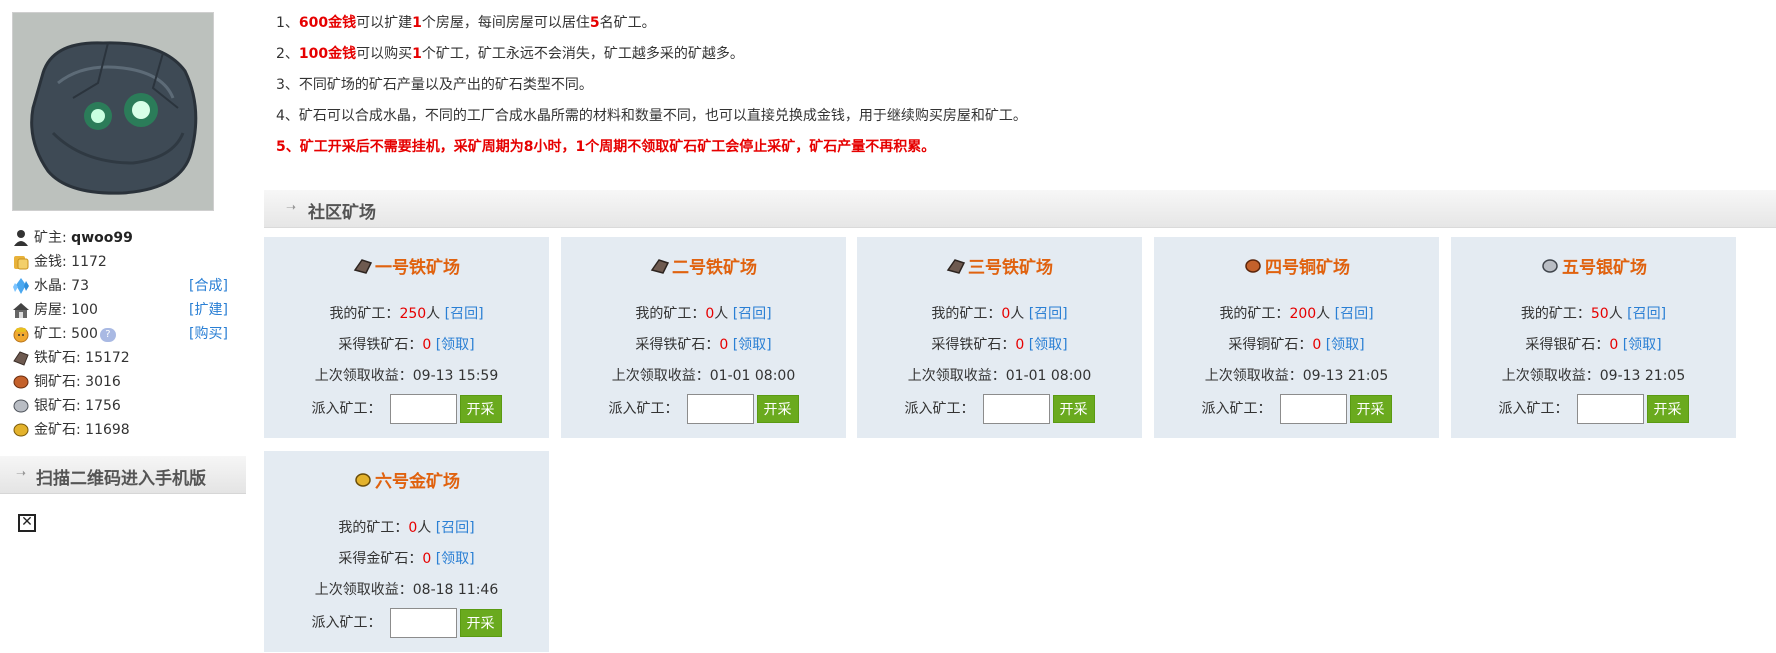 This screenshot has height=653, width=1776. Describe the element at coordinates (82, 358) in the screenshot. I see `iron-ore-value: 铁矿石: 15172` at that location.